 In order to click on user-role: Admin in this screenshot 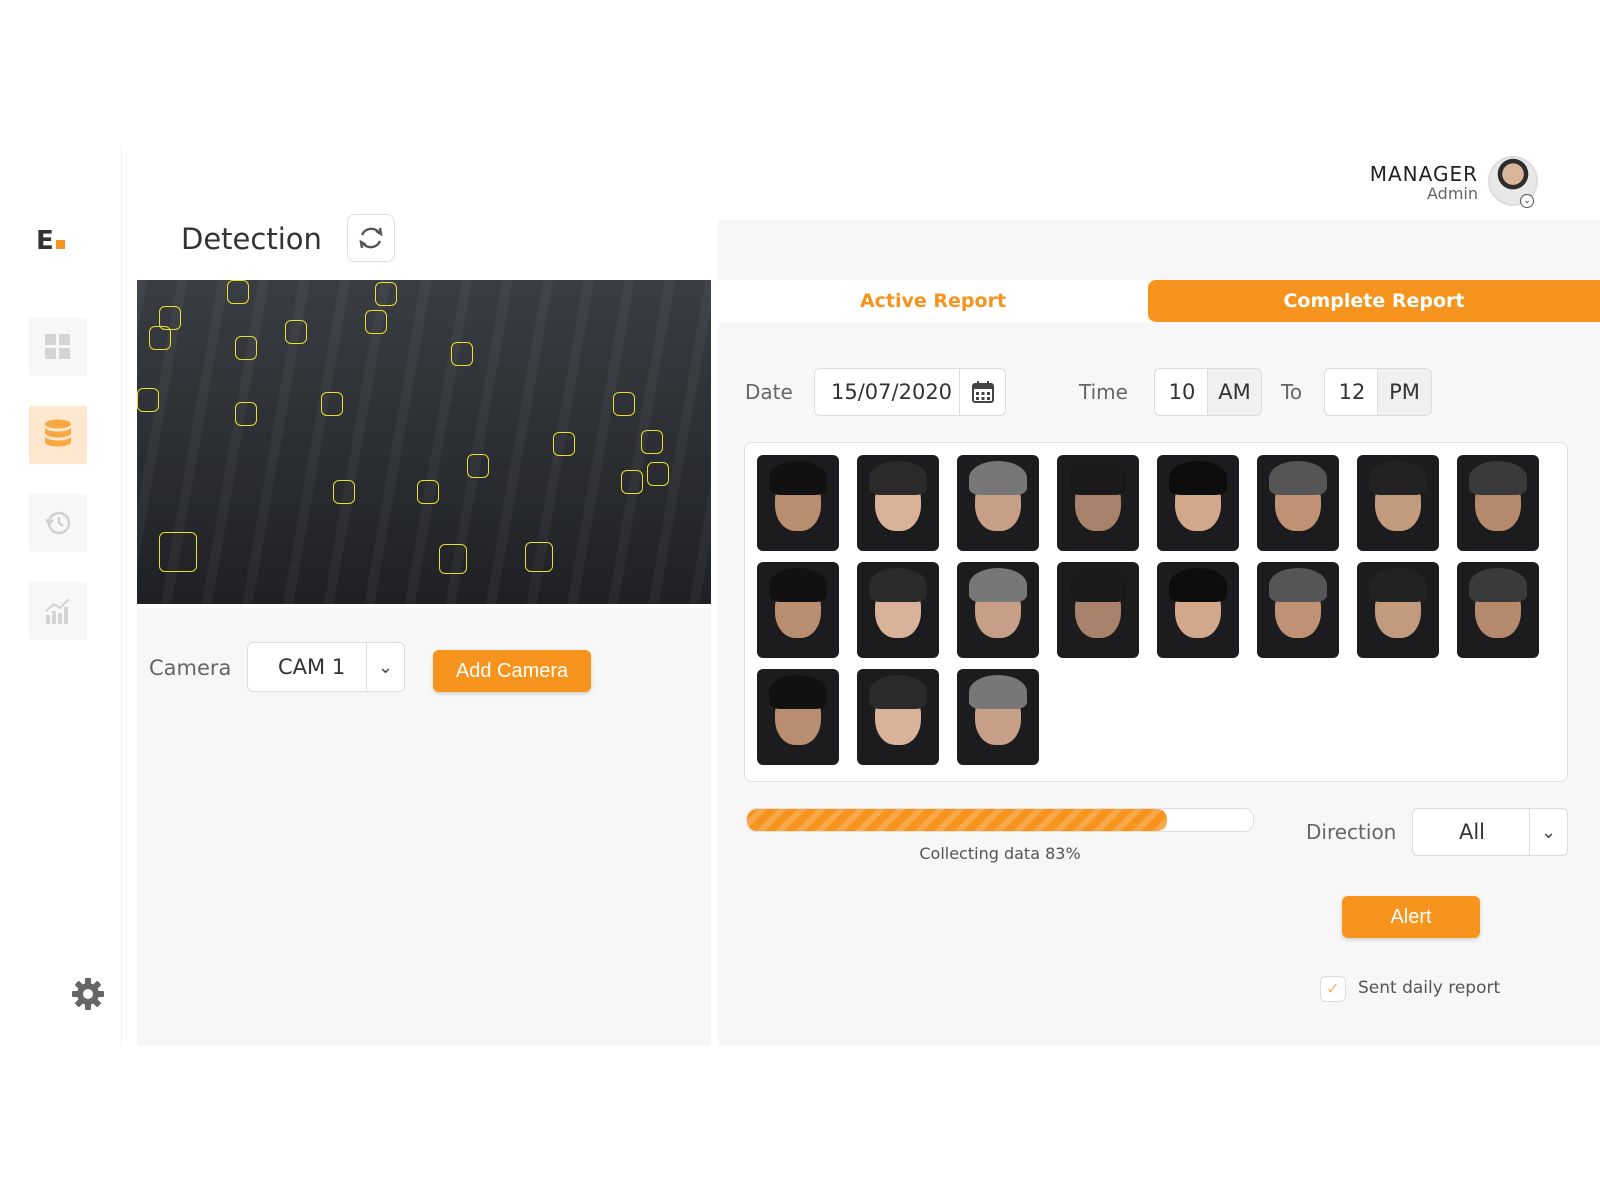, I will do `click(1452, 193)`.